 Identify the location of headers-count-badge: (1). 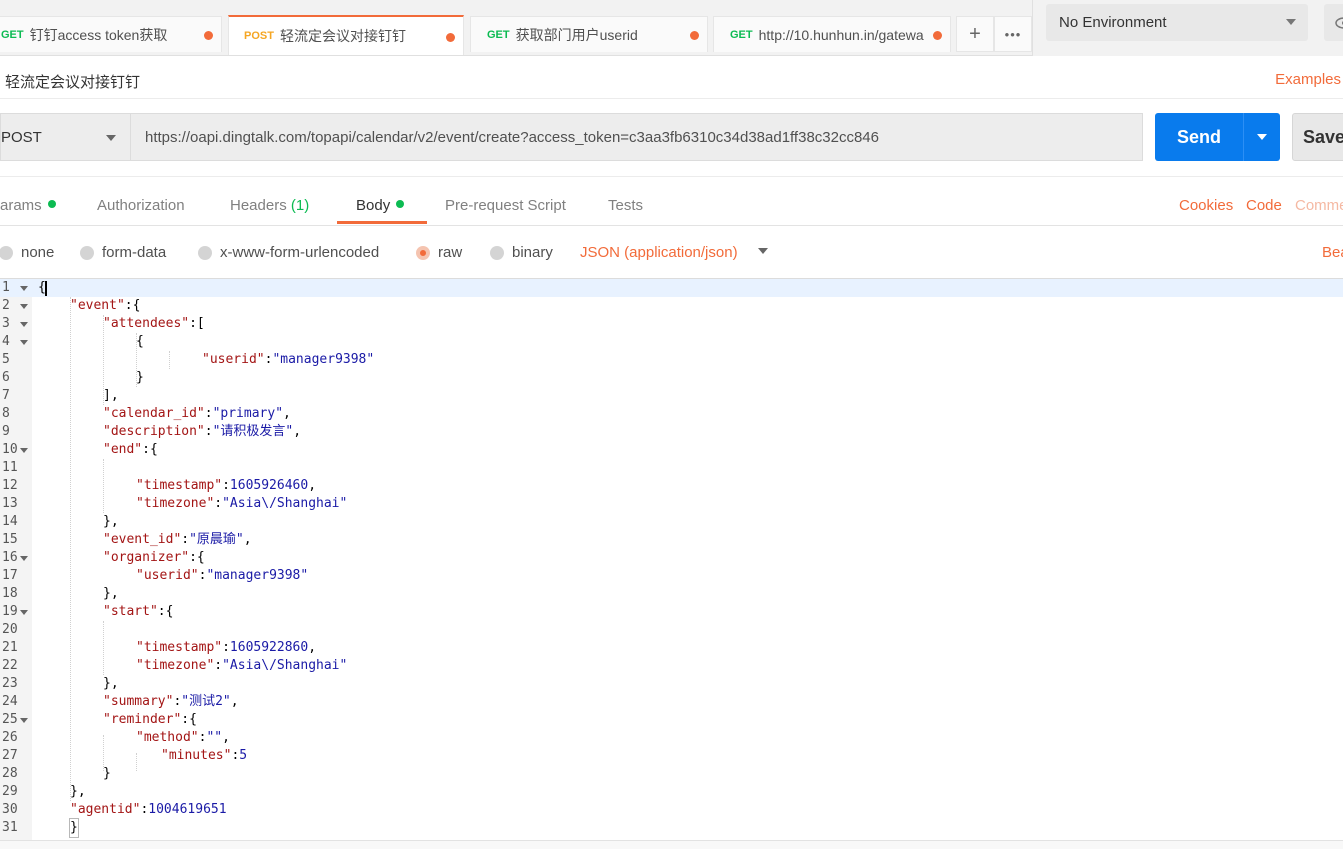
(300, 205).